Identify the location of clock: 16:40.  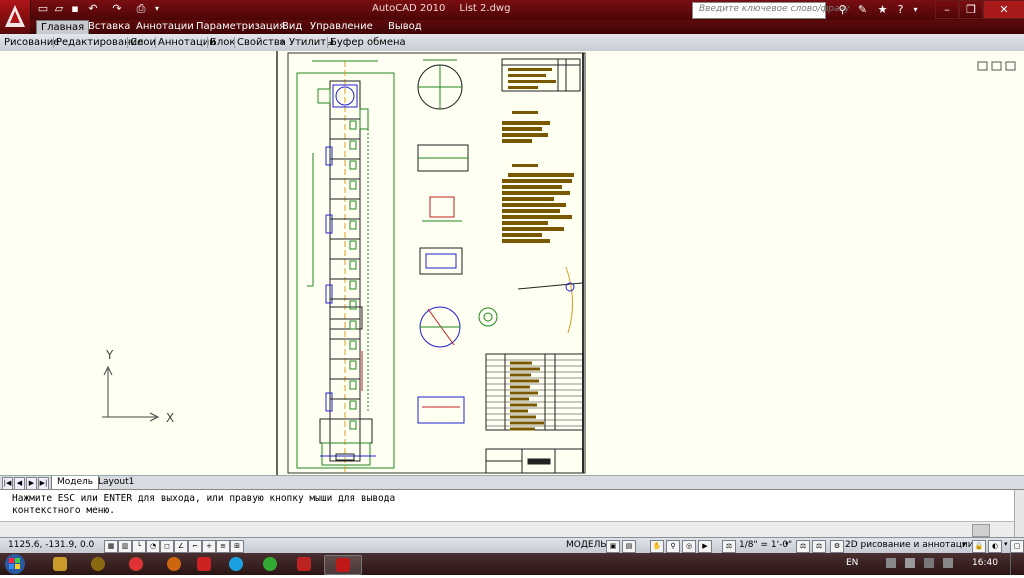
(985, 563).